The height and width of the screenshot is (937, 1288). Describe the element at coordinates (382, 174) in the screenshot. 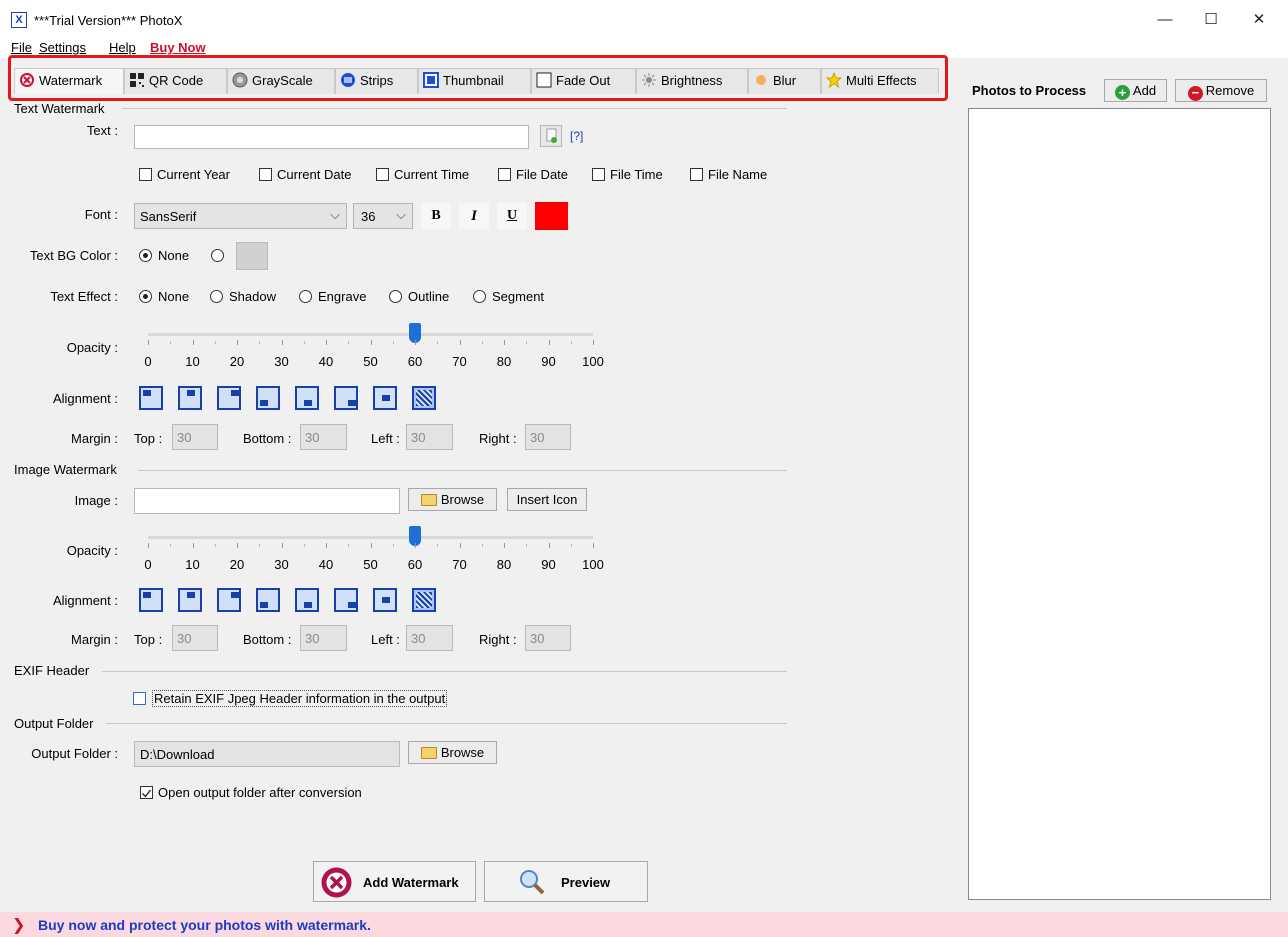

I see `checkbox-current-time` at that location.